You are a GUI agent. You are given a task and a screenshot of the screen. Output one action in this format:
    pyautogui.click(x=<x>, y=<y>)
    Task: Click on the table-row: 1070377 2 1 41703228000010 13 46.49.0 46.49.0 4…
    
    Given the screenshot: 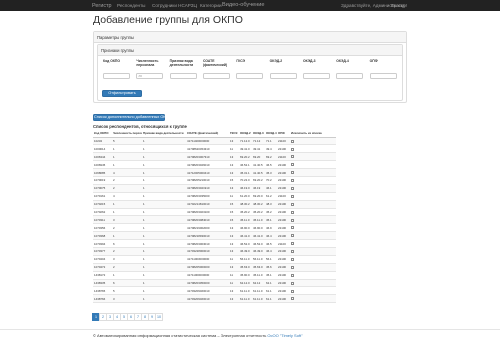 What is the action you would take?
    pyautogui.click(x=214, y=251)
    